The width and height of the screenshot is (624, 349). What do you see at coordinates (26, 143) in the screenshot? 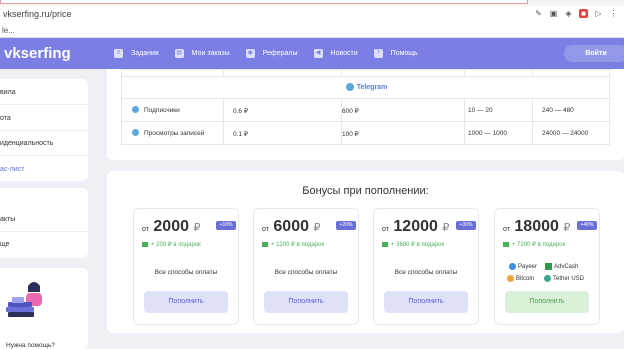
I see `sidebar-item: иденциальность` at bounding box center [26, 143].